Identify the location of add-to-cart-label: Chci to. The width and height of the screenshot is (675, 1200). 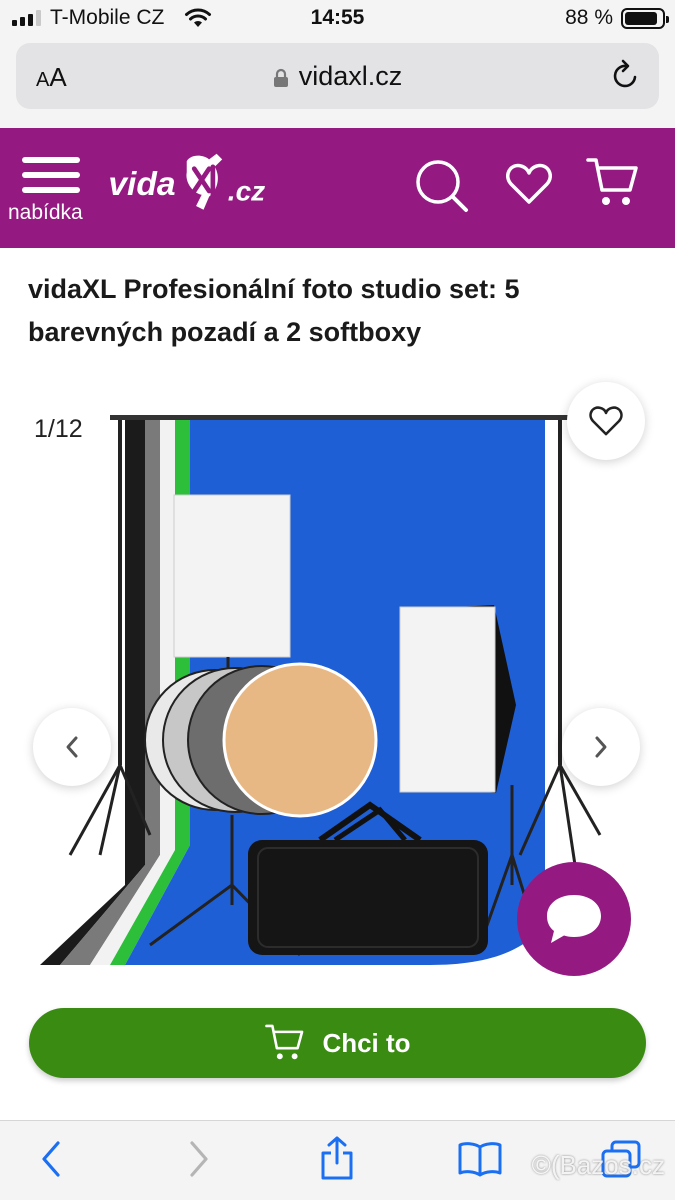
(366, 1042).